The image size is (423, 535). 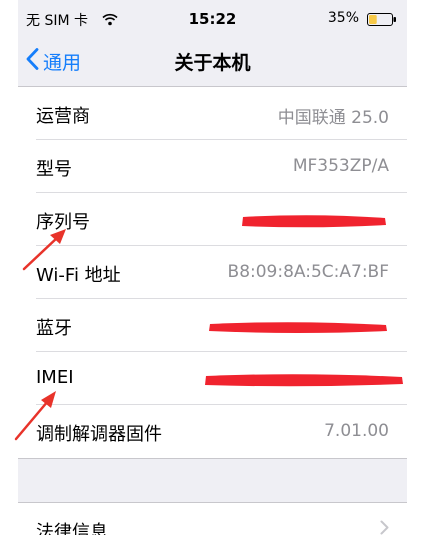 I want to click on legal-list: 法律信息, so click(x=212, y=518).